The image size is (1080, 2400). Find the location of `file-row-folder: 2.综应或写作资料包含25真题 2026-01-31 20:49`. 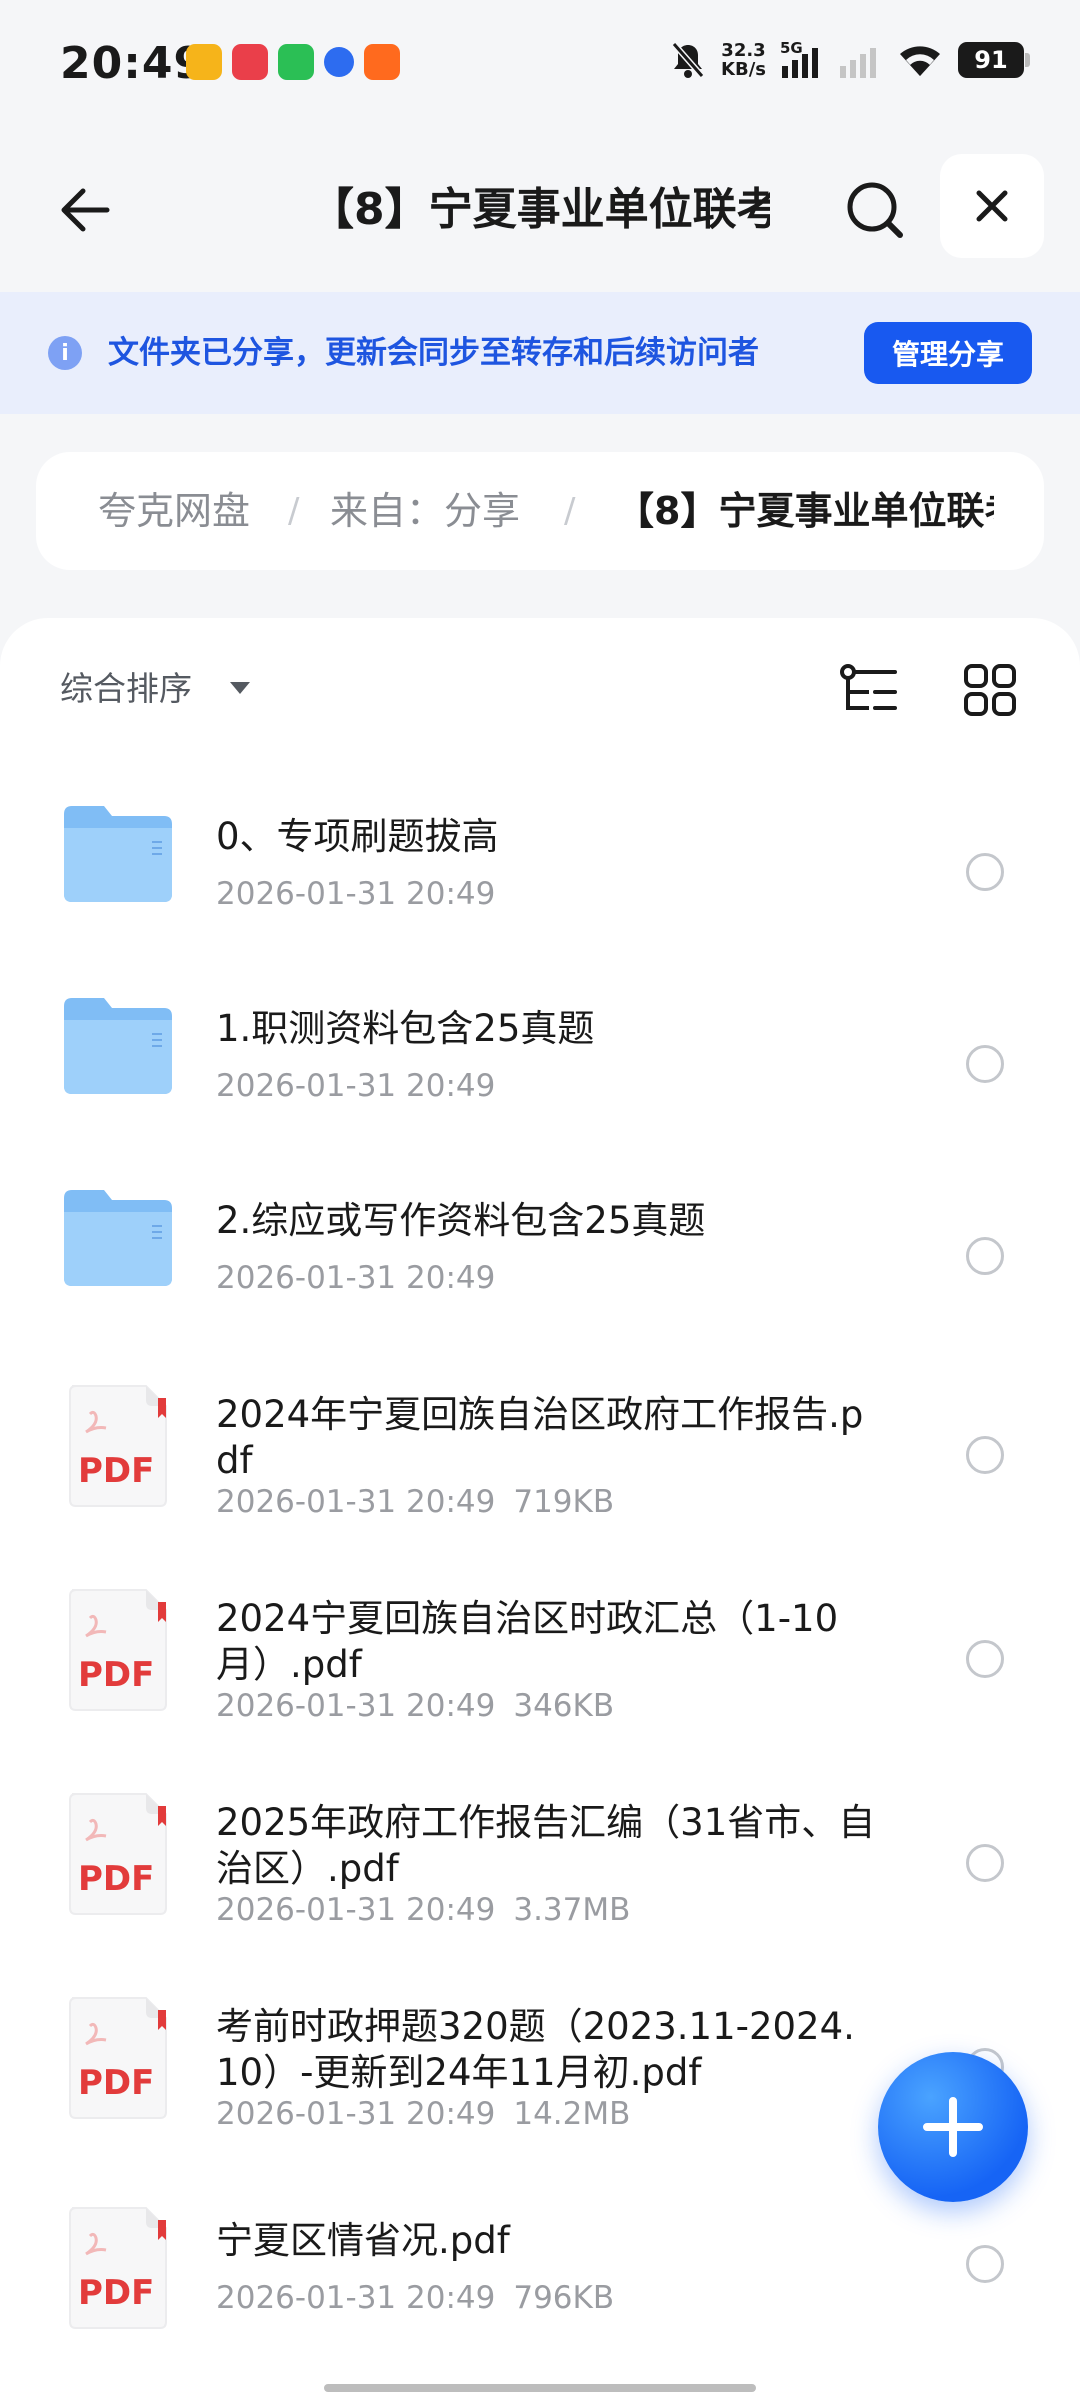

file-row-folder: 2.综应或写作资料包含25真题 2026-01-31 20:49 is located at coordinates (540, 1243).